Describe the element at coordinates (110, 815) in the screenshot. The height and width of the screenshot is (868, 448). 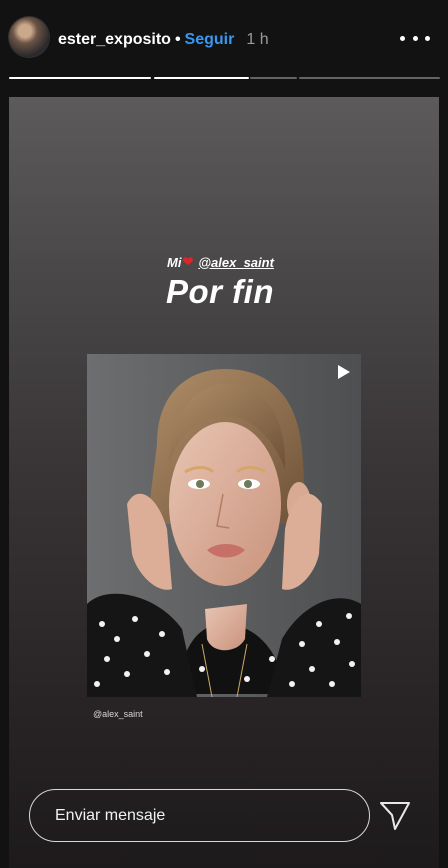
I see `message-placeholder: Enviar mensaje` at that location.